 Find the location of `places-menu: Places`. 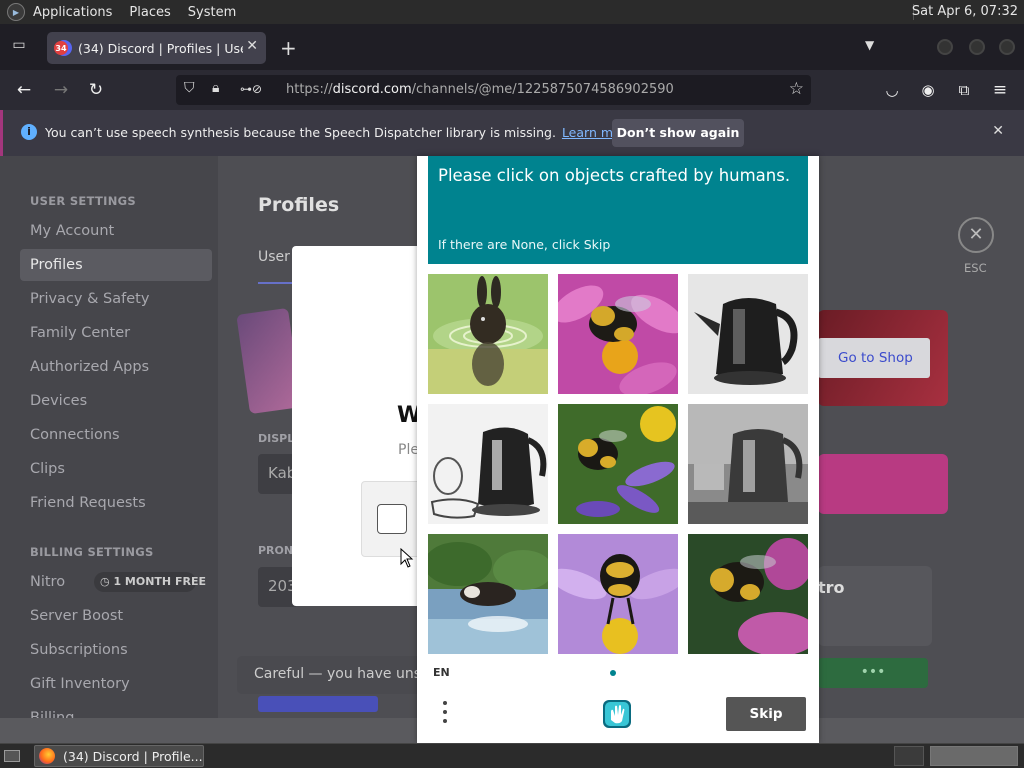

places-menu: Places is located at coordinates (149, 12).